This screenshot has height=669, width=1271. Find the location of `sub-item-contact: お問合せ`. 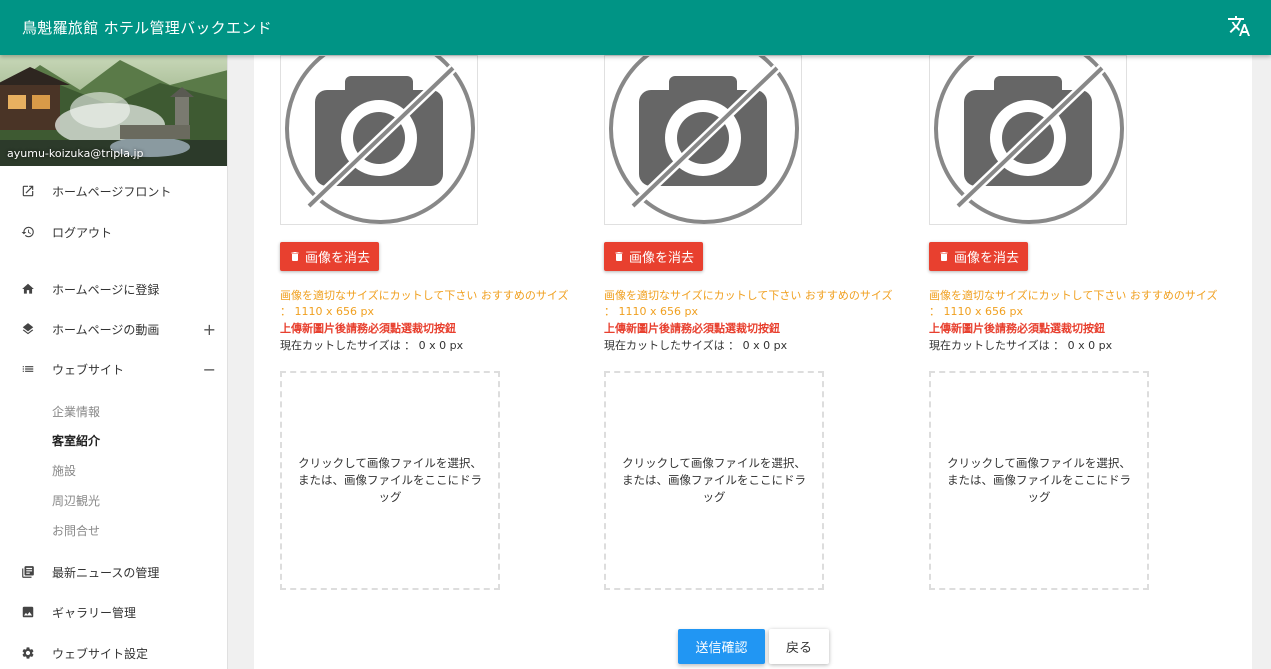

sub-item-contact: お問合せ is located at coordinates (76, 530).